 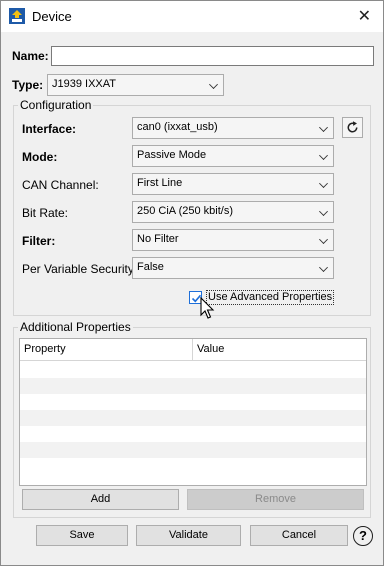 What do you see at coordinates (49, 129) in the screenshot?
I see `interface-label: Interface:` at bounding box center [49, 129].